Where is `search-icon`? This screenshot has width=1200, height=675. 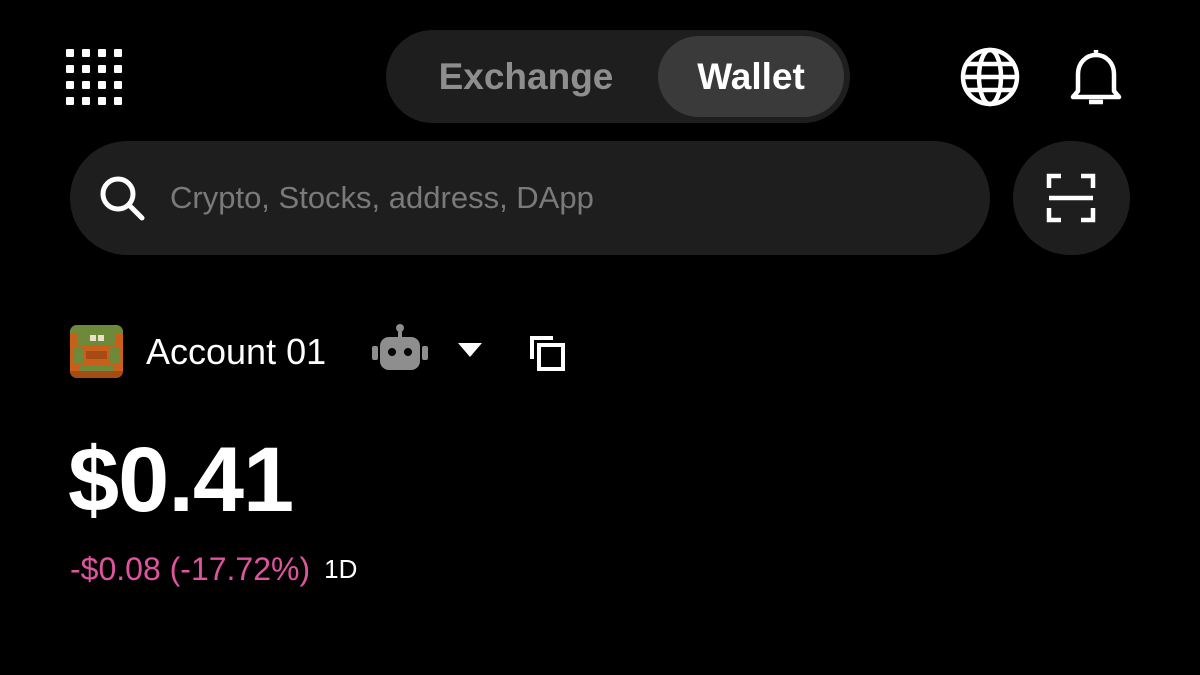
search-icon is located at coordinates (122, 198).